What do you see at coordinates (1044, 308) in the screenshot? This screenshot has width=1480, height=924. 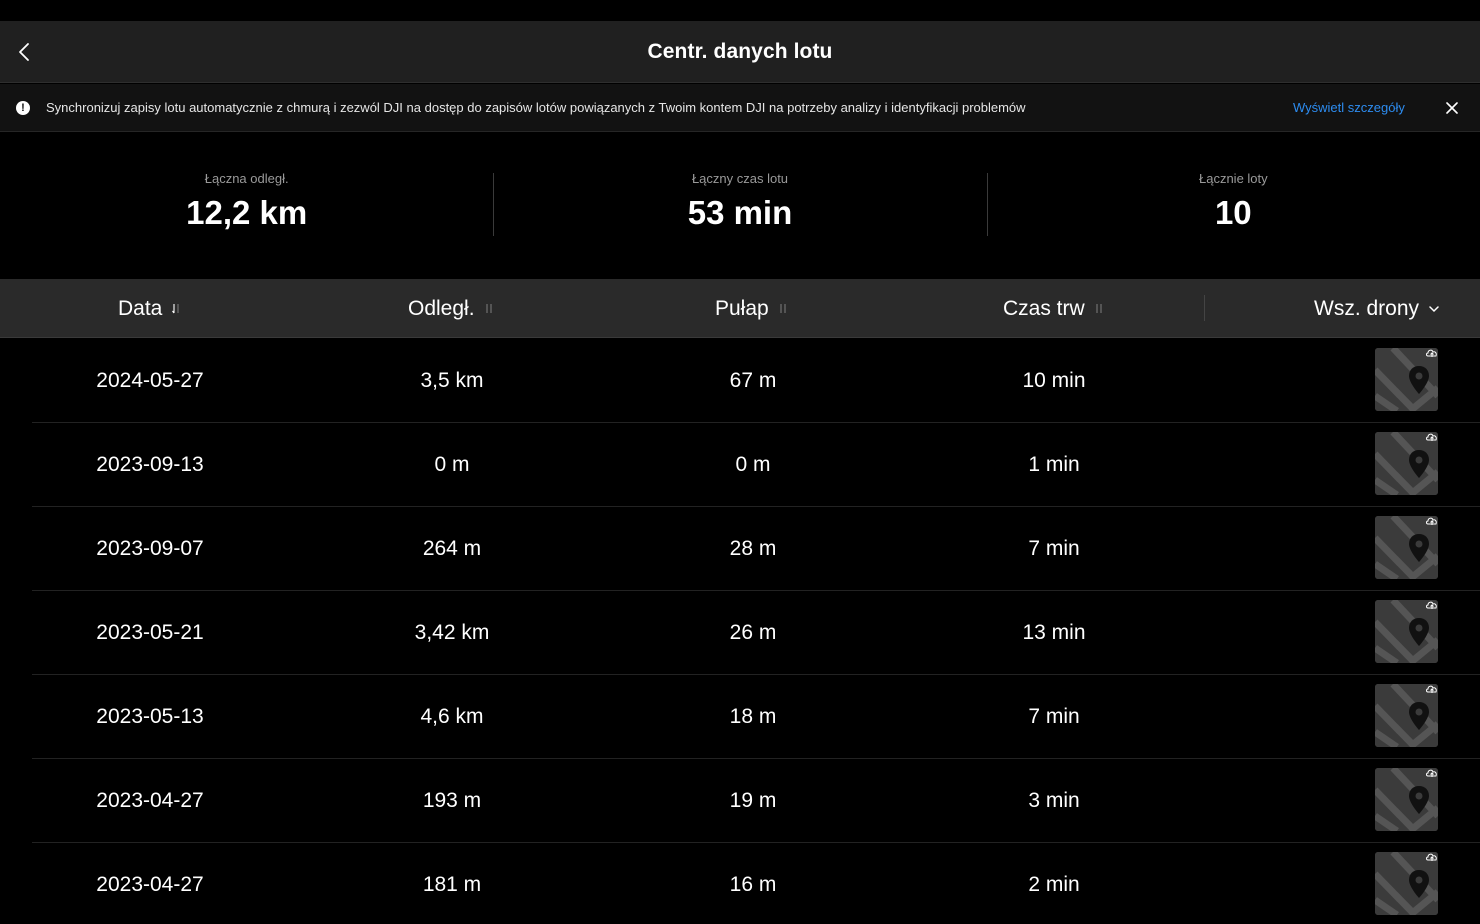 I see `column-duration-label: Czas trw` at bounding box center [1044, 308].